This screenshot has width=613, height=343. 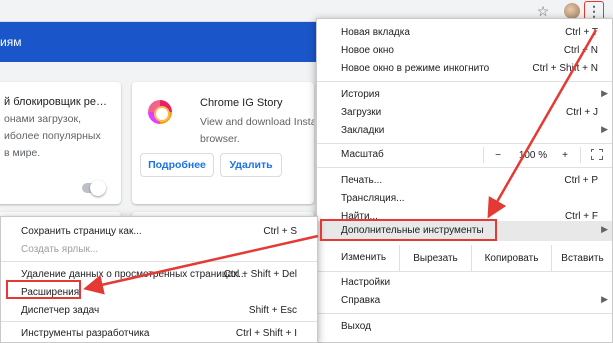 I want to click on arrow-to-more-tools, so click(x=542, y=124).